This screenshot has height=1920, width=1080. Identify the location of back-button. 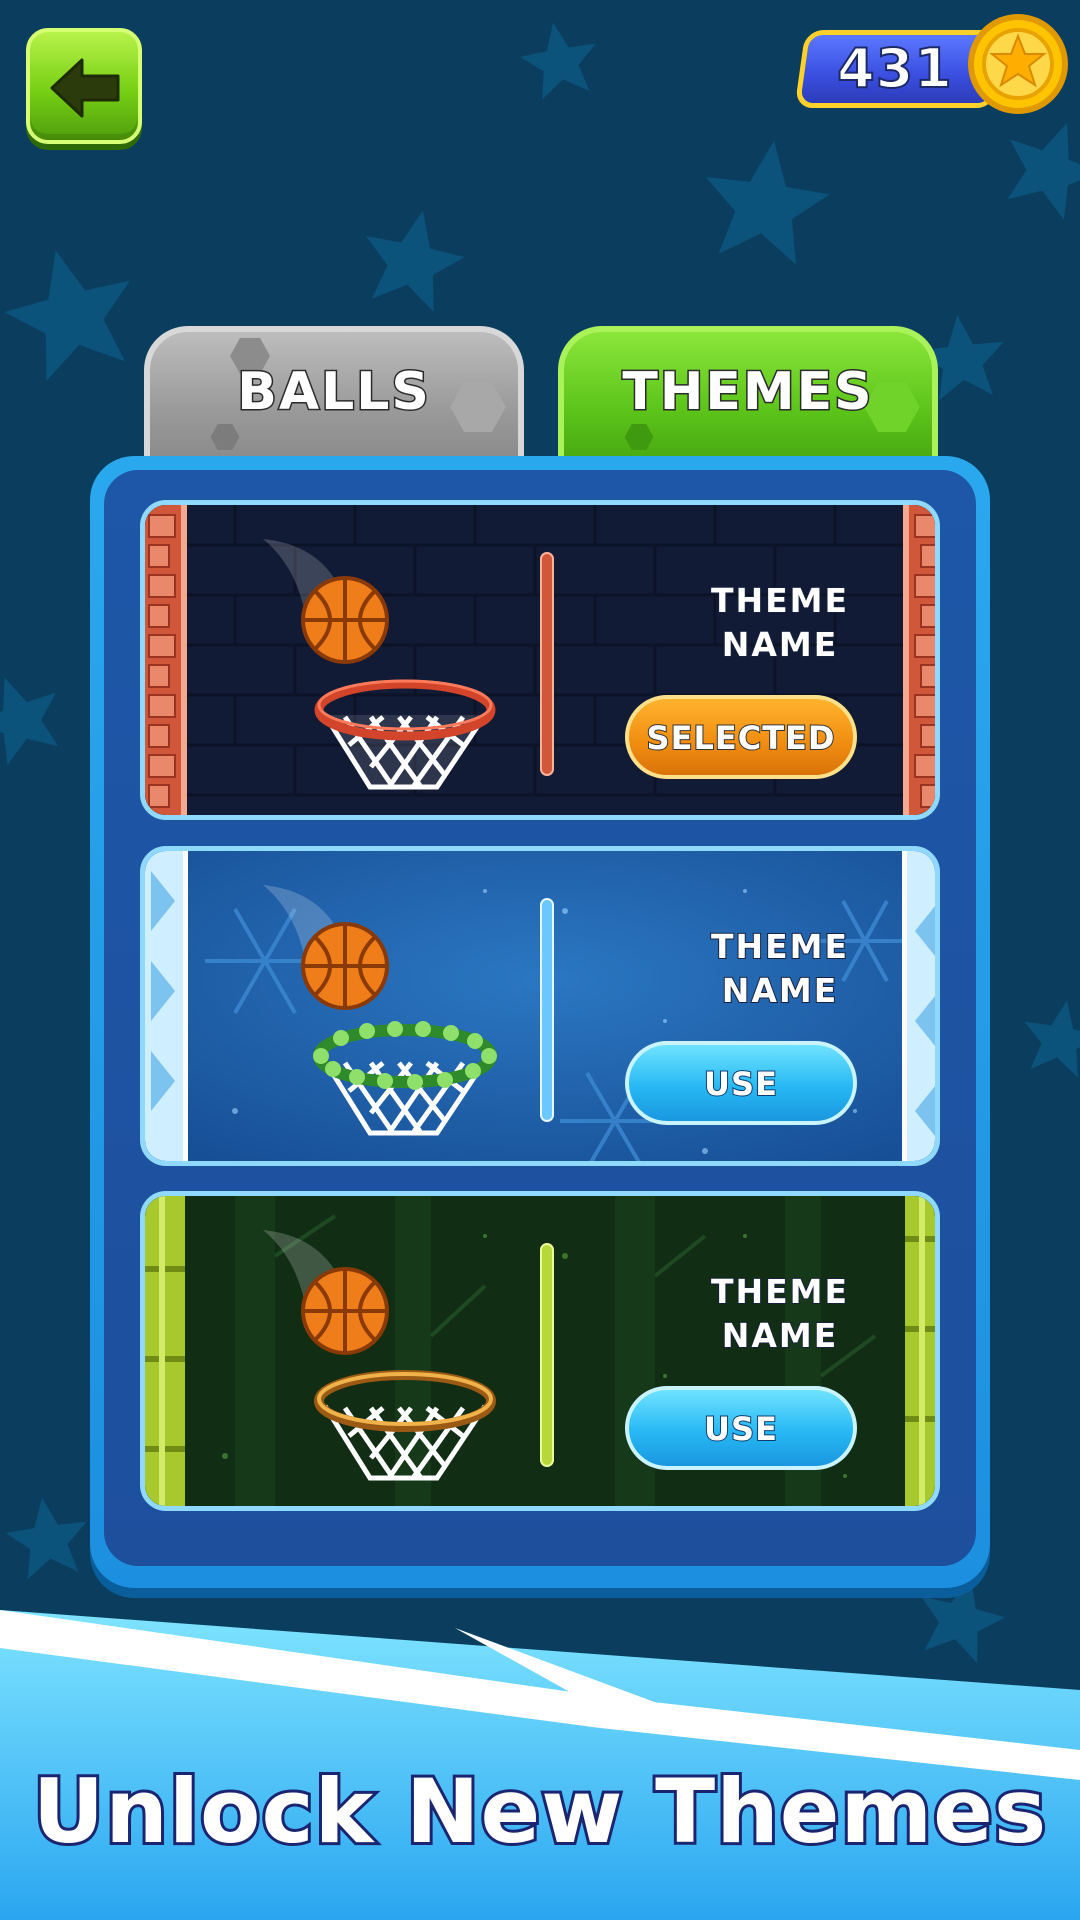
(84, 86).